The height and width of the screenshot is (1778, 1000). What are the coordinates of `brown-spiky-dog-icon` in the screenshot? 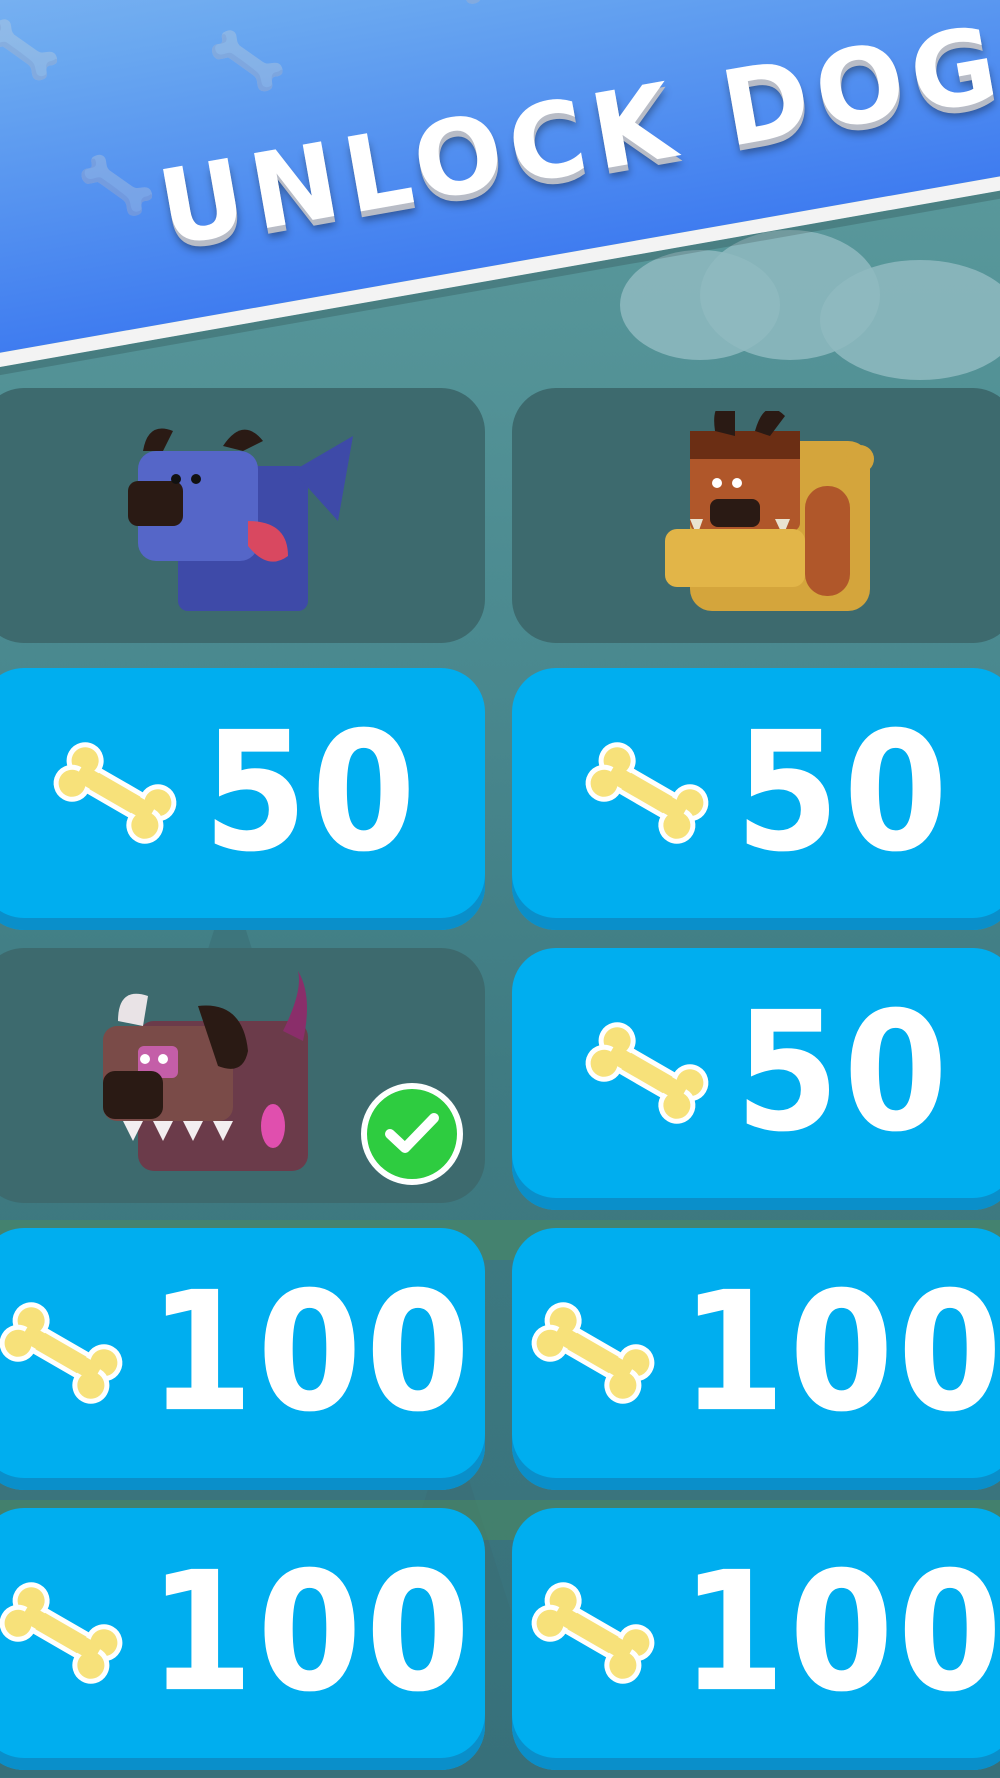 It's located at (205, 1070).